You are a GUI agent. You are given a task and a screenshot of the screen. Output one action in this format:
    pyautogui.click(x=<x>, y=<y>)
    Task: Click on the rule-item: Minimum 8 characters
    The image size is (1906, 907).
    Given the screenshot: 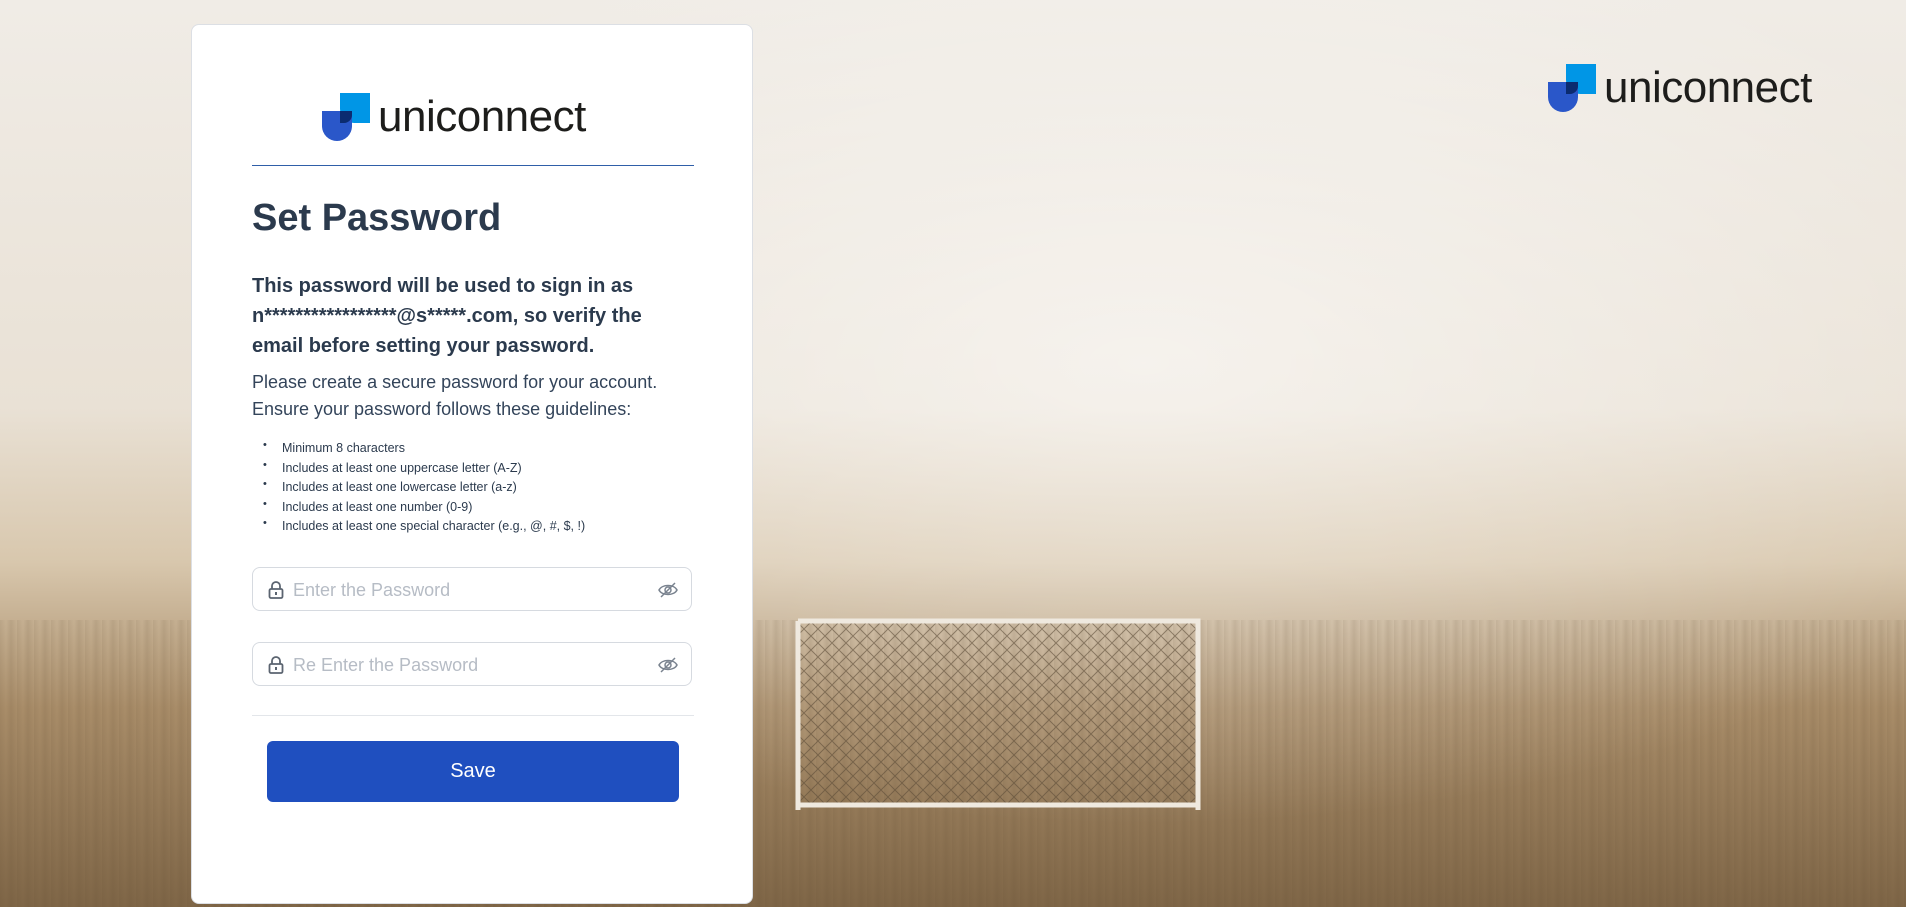 What is the action you would take?
    pyautogui.click(x=418, y=447)
    